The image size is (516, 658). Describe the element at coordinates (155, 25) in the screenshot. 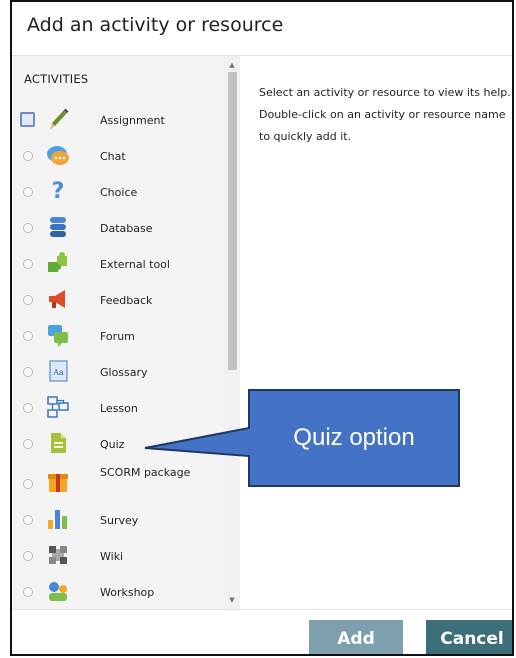

I see `dialog-title: Add an activity or resource` at that location.